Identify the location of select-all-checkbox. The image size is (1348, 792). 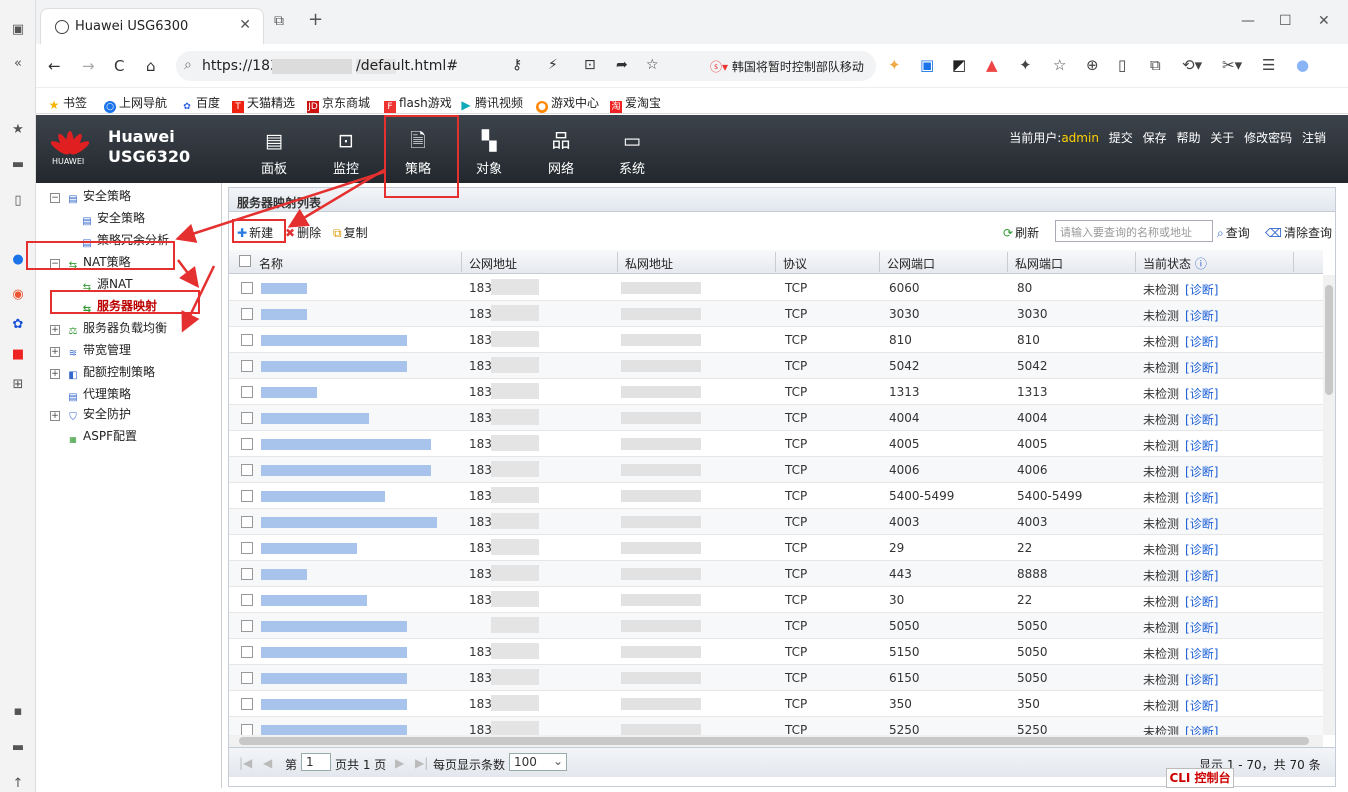
(245, 261).